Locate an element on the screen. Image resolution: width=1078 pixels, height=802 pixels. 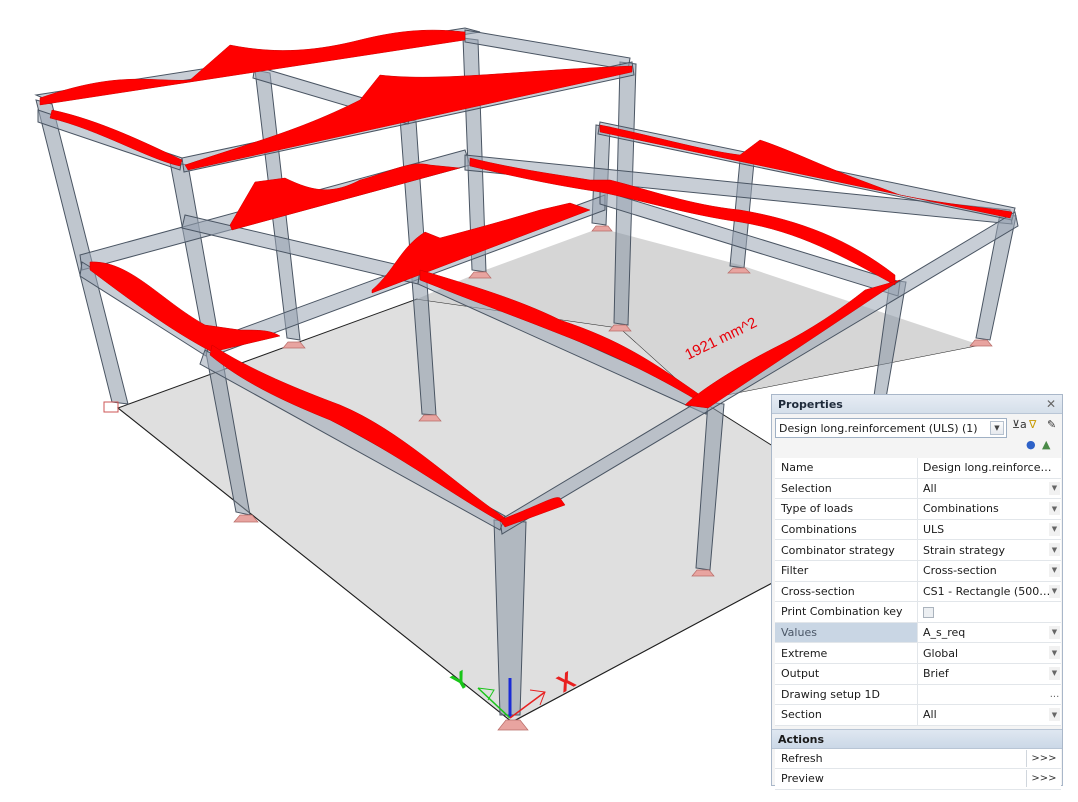
property-value is located at coordinates (989, 612).